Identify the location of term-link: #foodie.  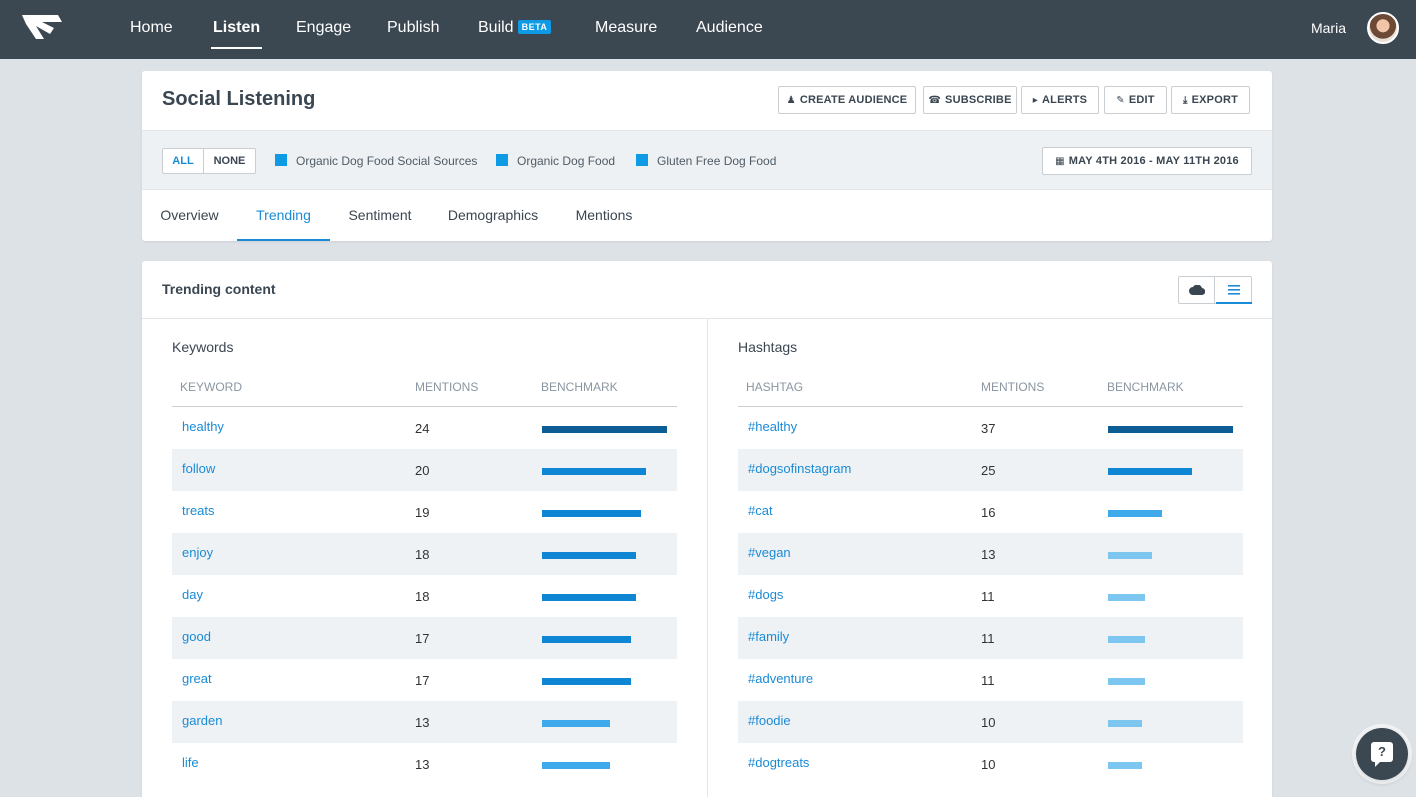
(769, 720).